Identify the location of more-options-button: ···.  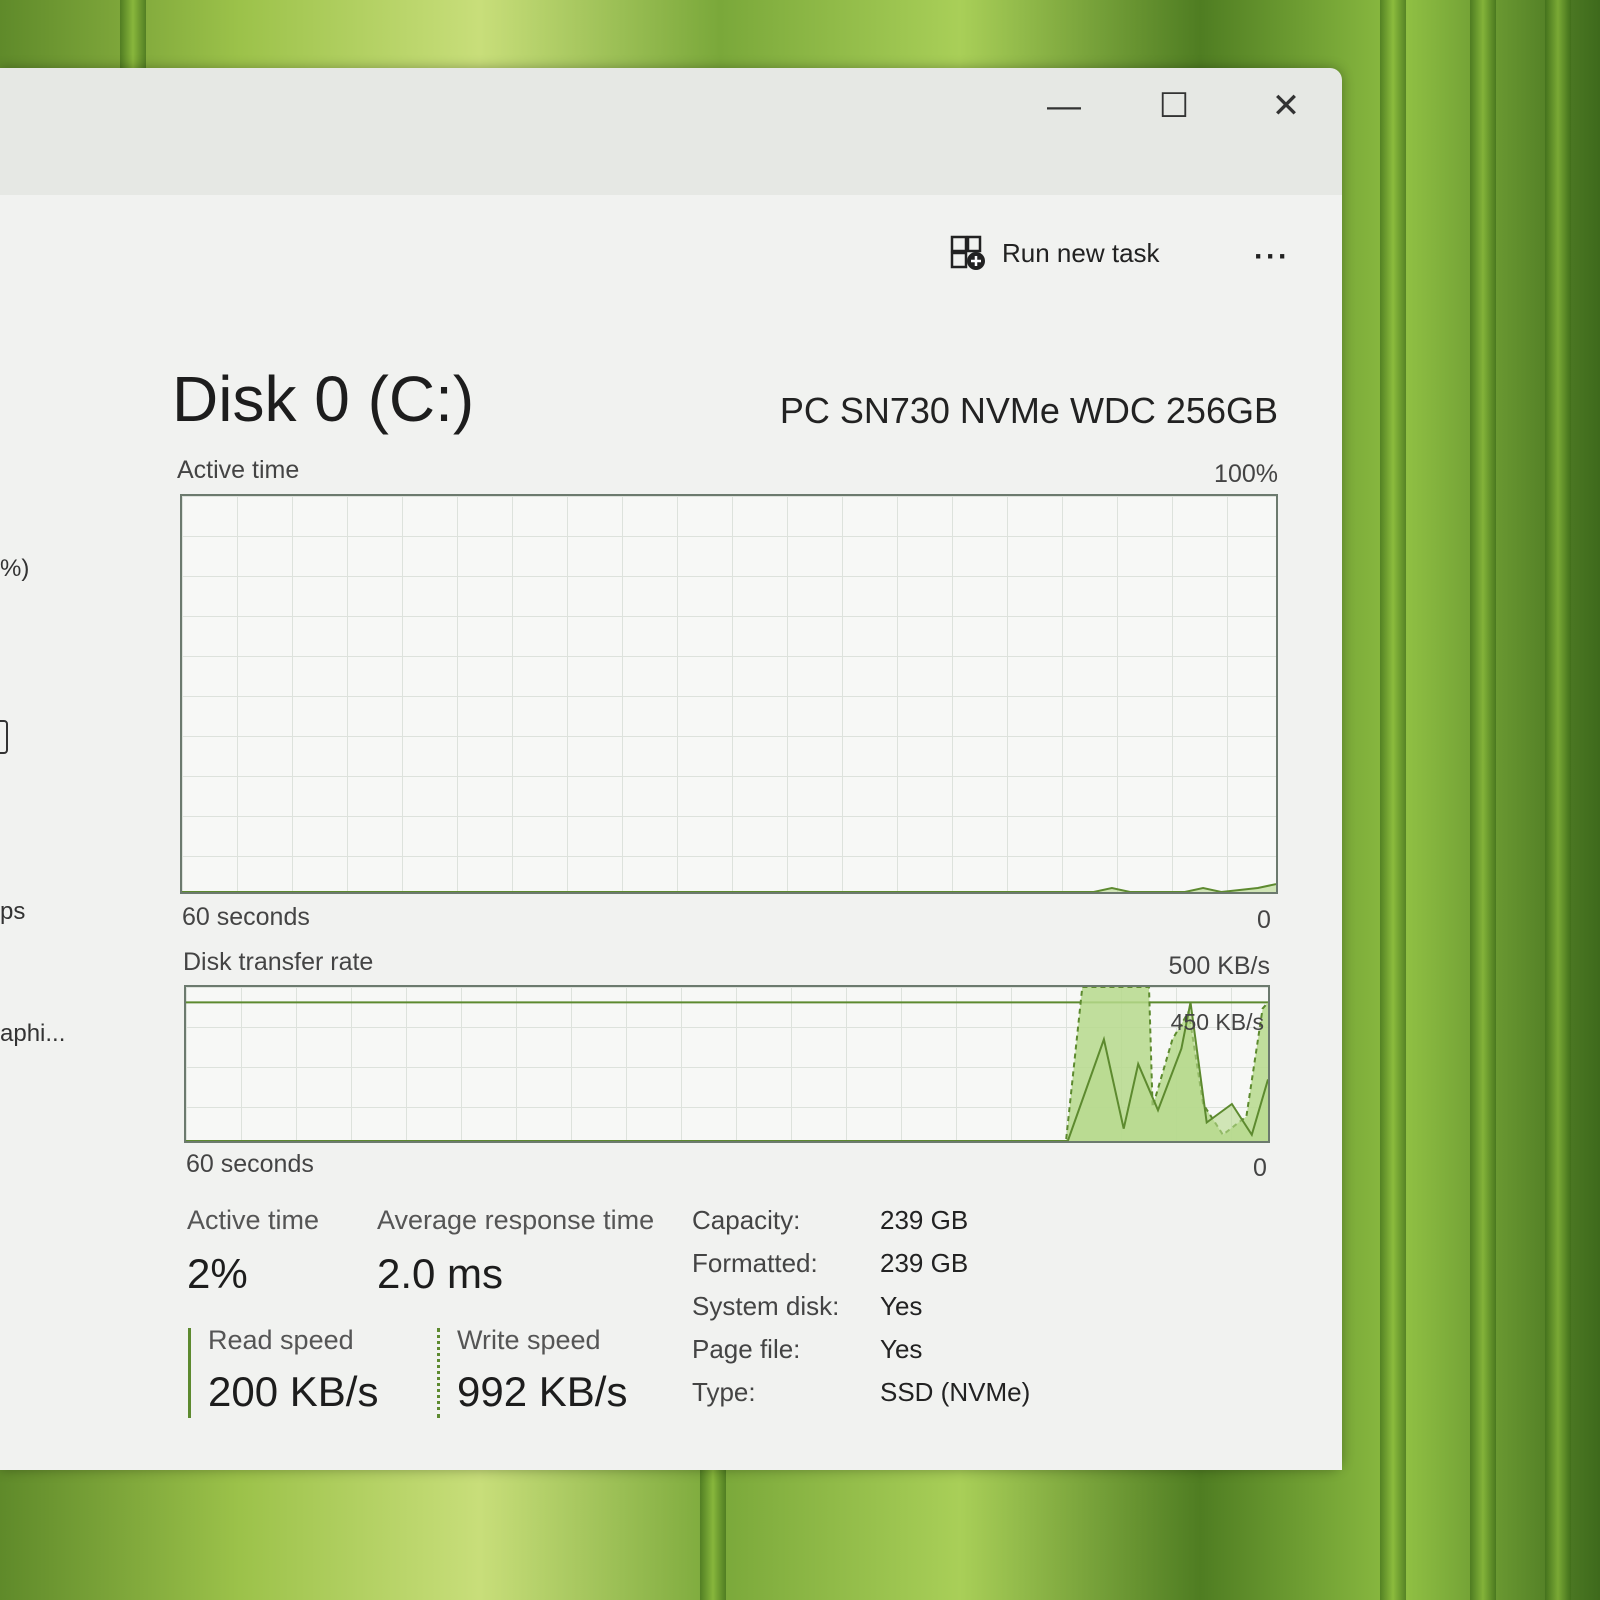
(1272, 257).